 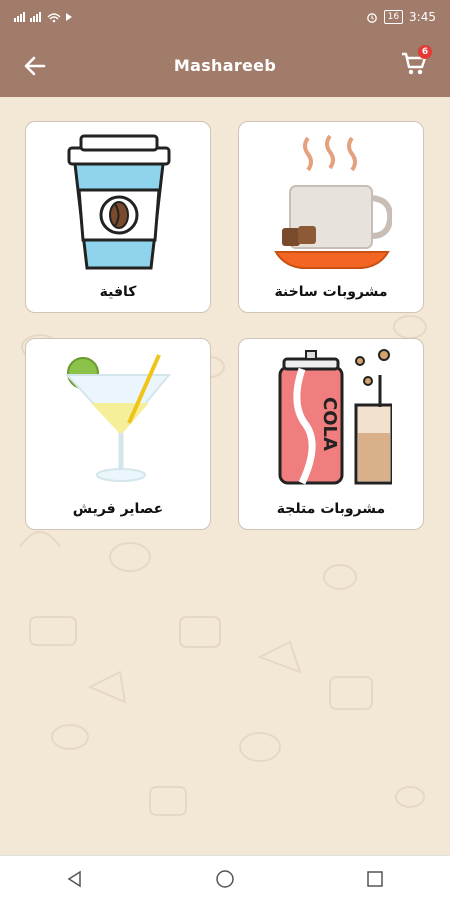 What do you see at coordinates (393, 16) in the screenshot?
I see `battery-indicator: 16` at bounding box center [393, 16].